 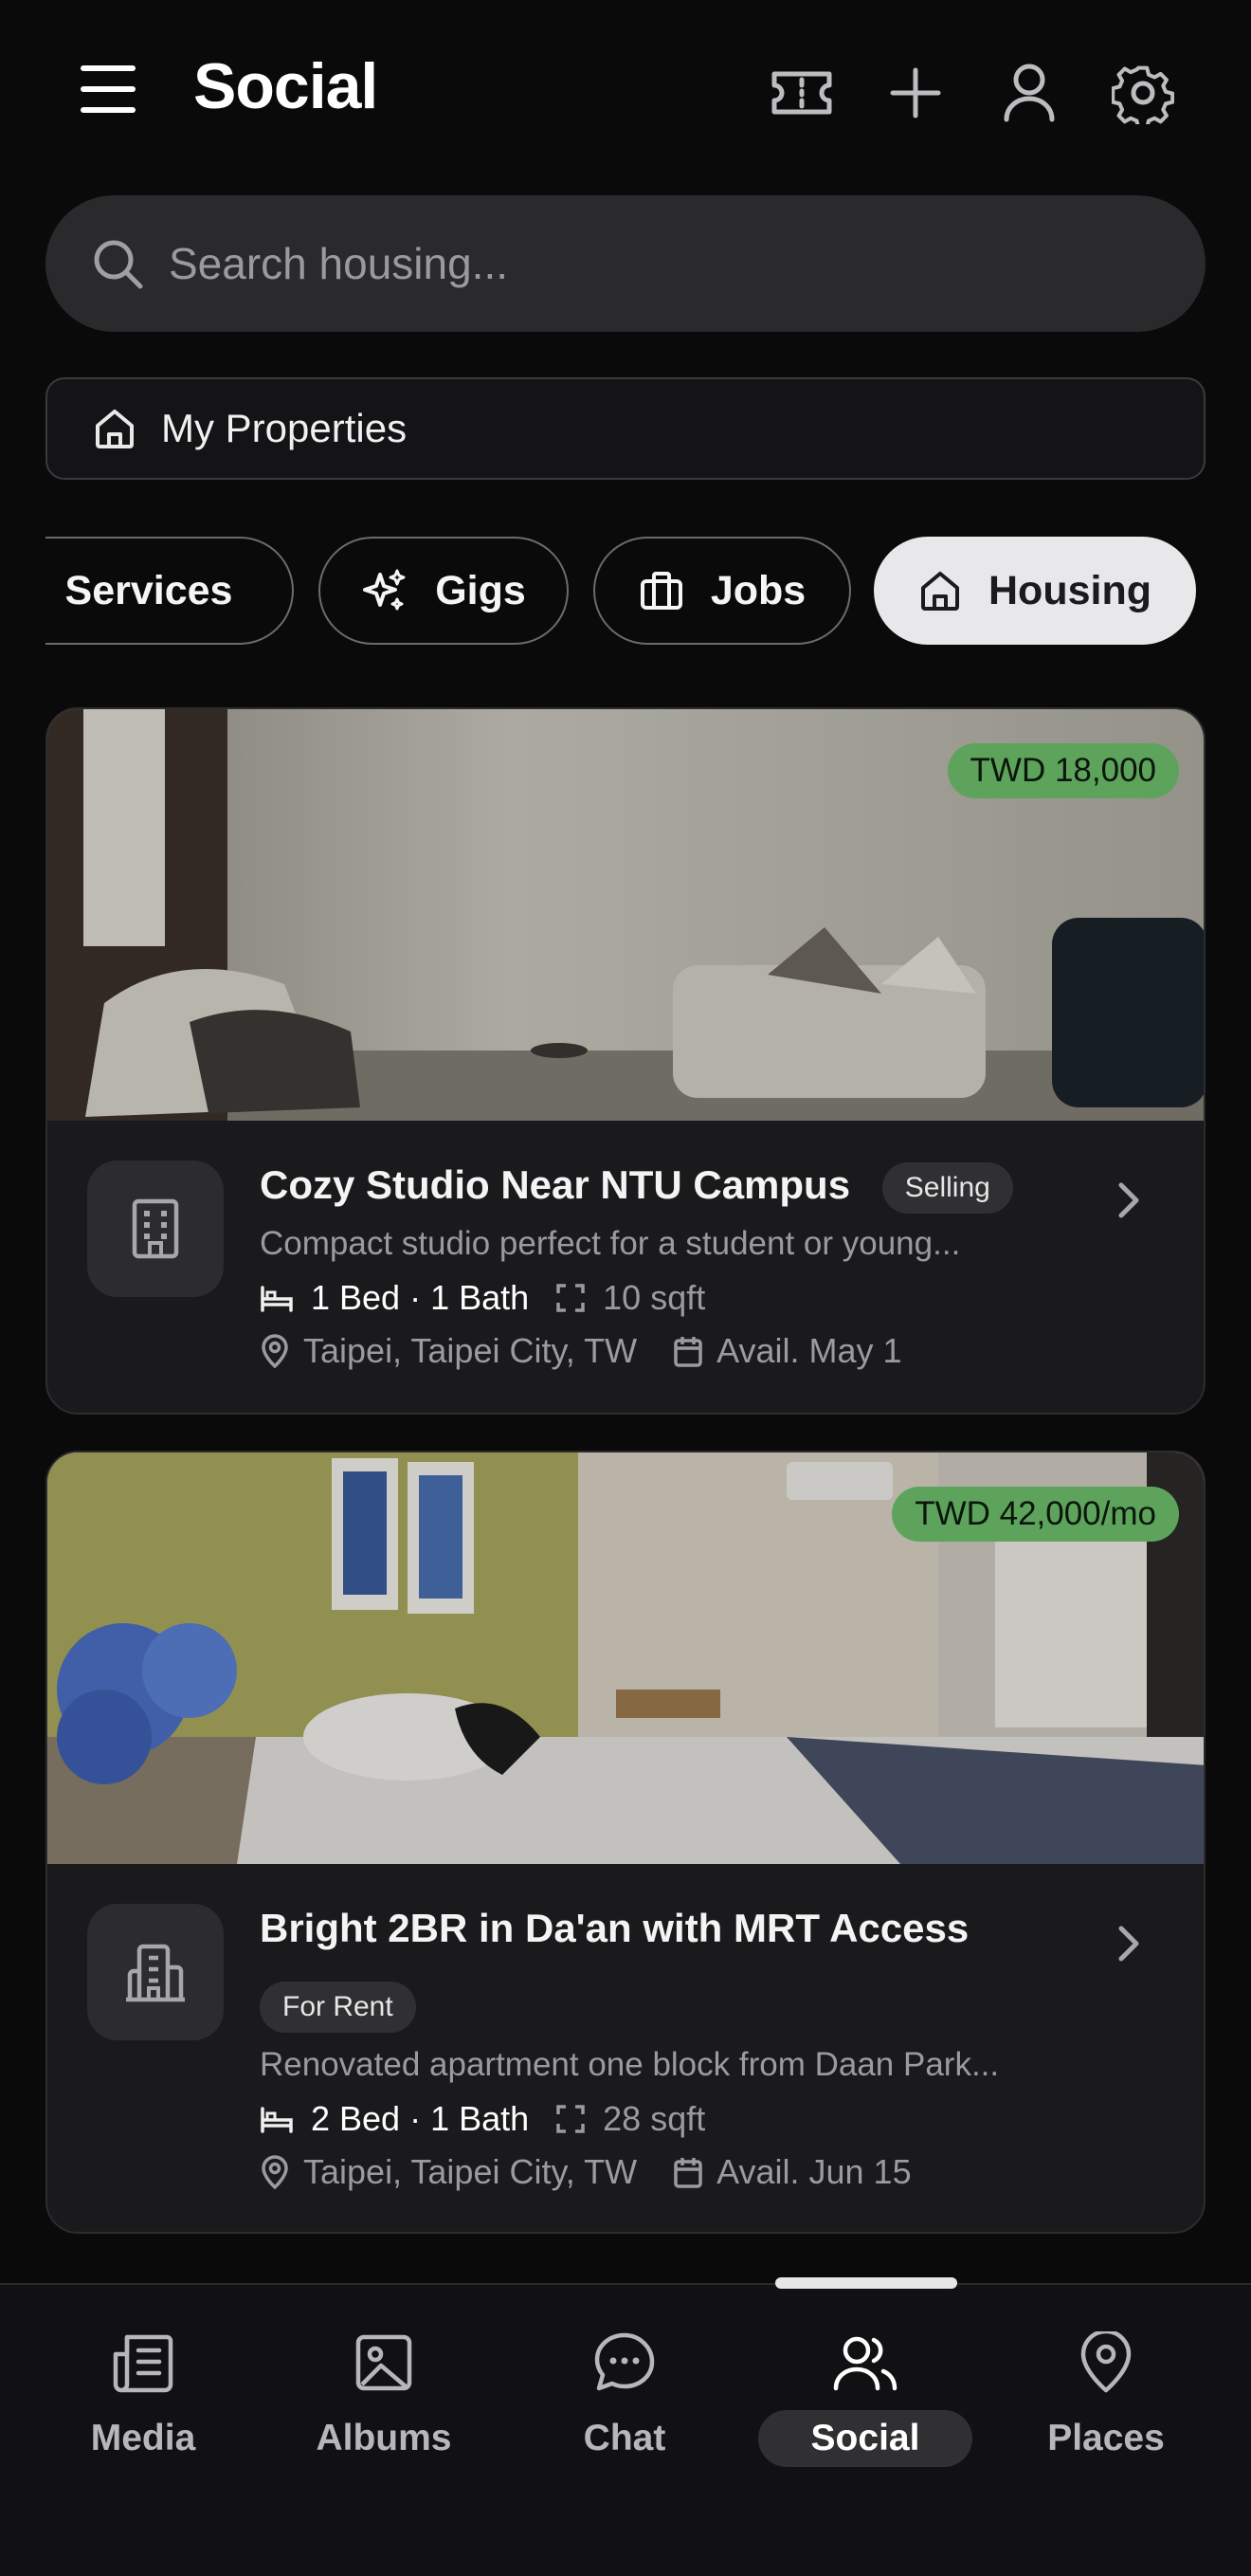 I want to click on page-title: Social, so click(x=286, y=86).